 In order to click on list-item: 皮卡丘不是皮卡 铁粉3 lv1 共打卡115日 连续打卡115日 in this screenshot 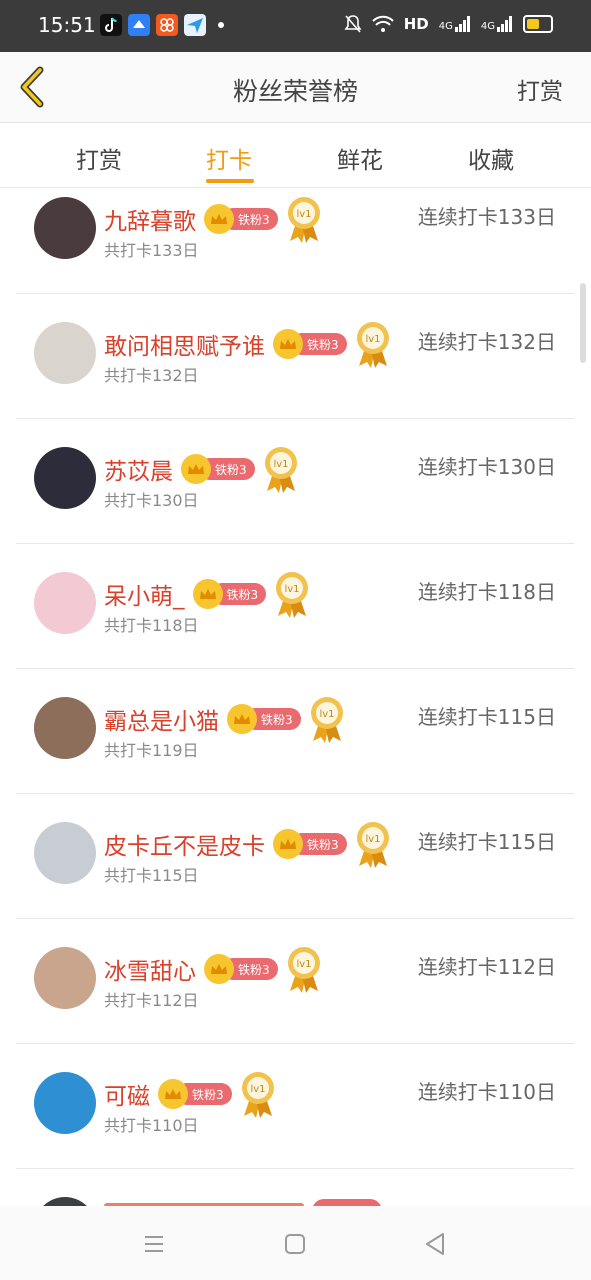, I will do `click(295, 856)`.